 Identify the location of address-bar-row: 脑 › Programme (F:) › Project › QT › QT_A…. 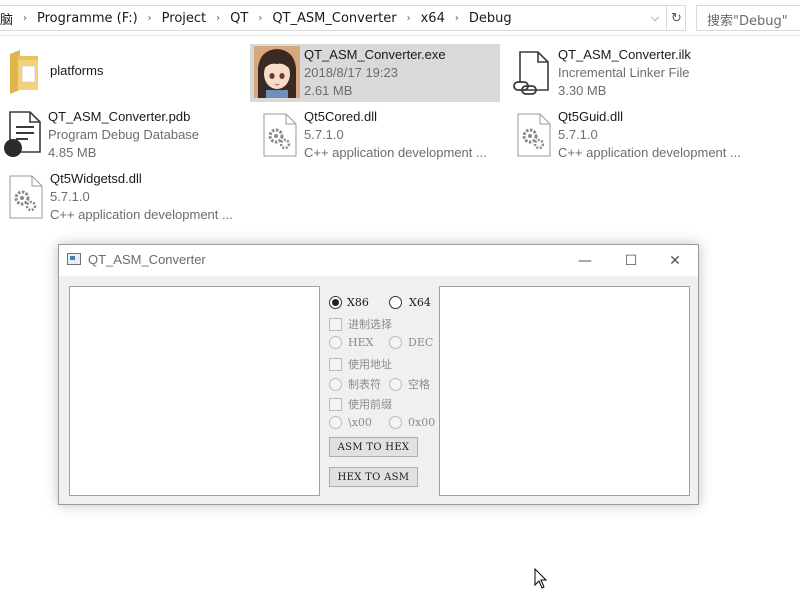
(400, 18).